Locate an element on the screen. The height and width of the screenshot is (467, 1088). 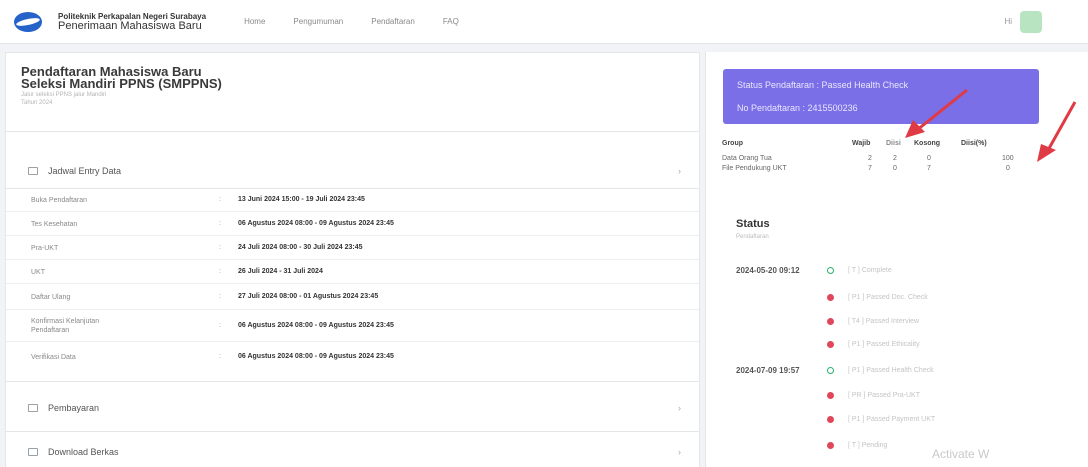
table-cell: File Pendukung UKT is located at coordinates (754, 168).